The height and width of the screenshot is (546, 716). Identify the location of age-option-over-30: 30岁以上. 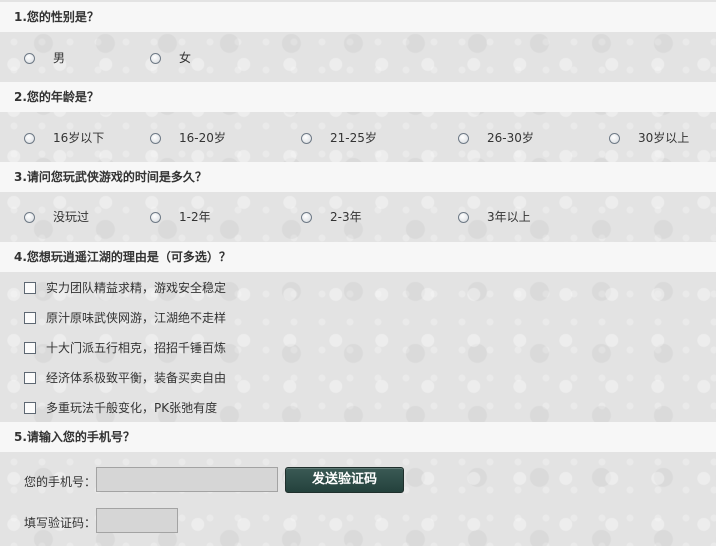
(649, 138).